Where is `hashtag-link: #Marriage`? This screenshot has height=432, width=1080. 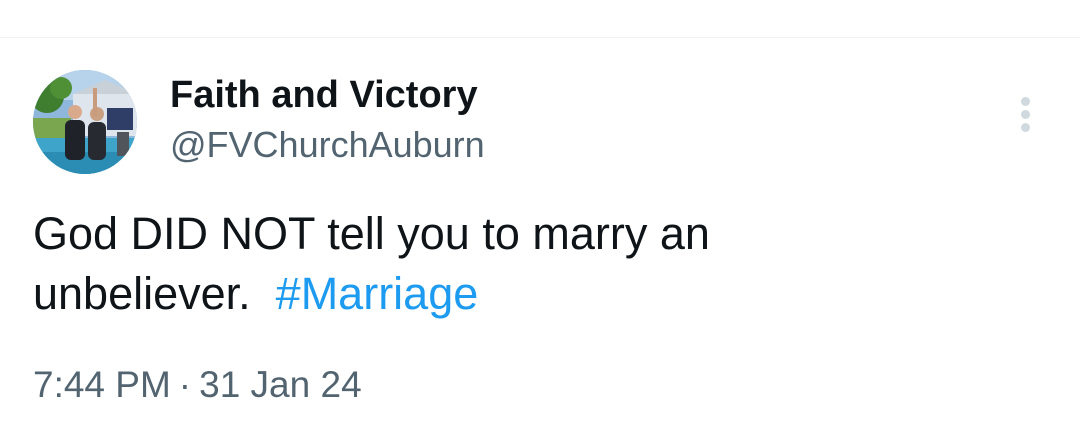 hashtag-link: #Marriage is located at coordinates (377, 293).